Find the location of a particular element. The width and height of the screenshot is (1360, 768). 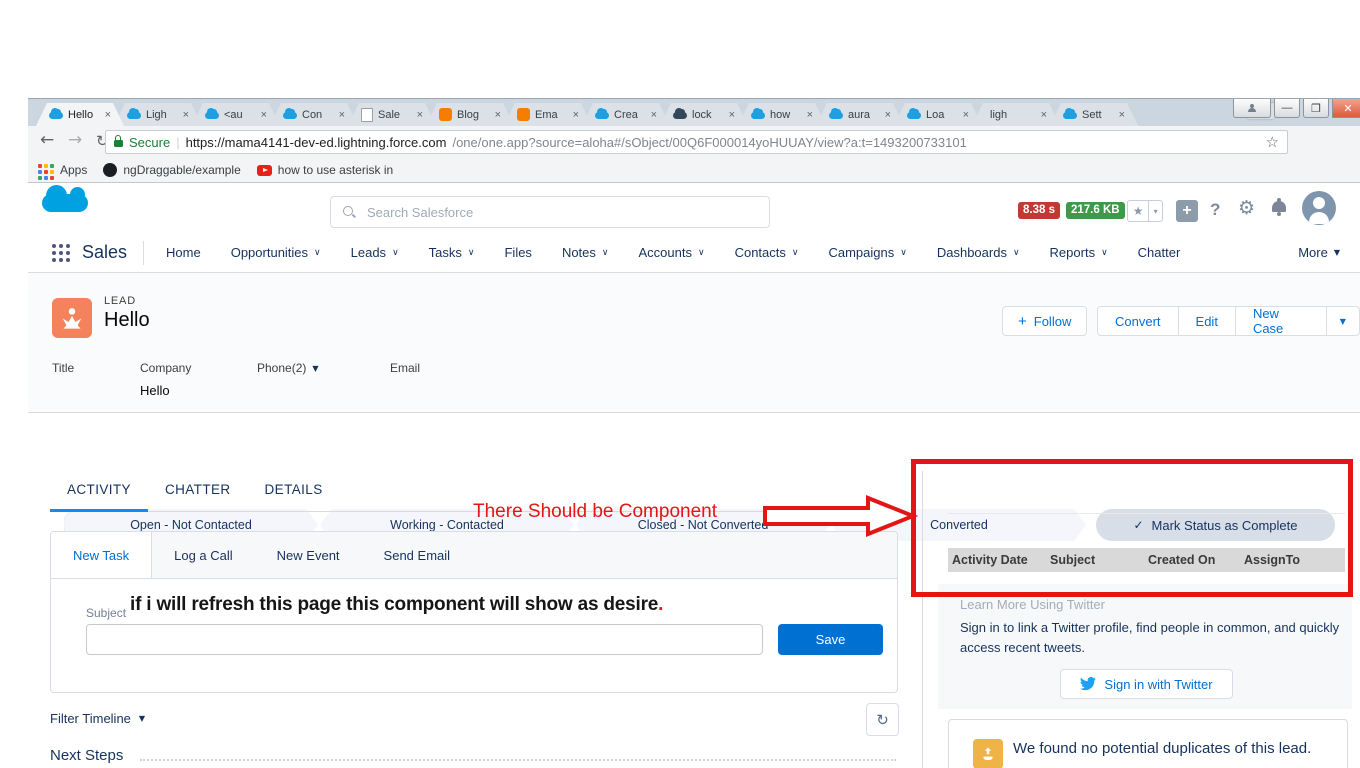

follow-button: + Follow is located at coordinates (1045, 321).